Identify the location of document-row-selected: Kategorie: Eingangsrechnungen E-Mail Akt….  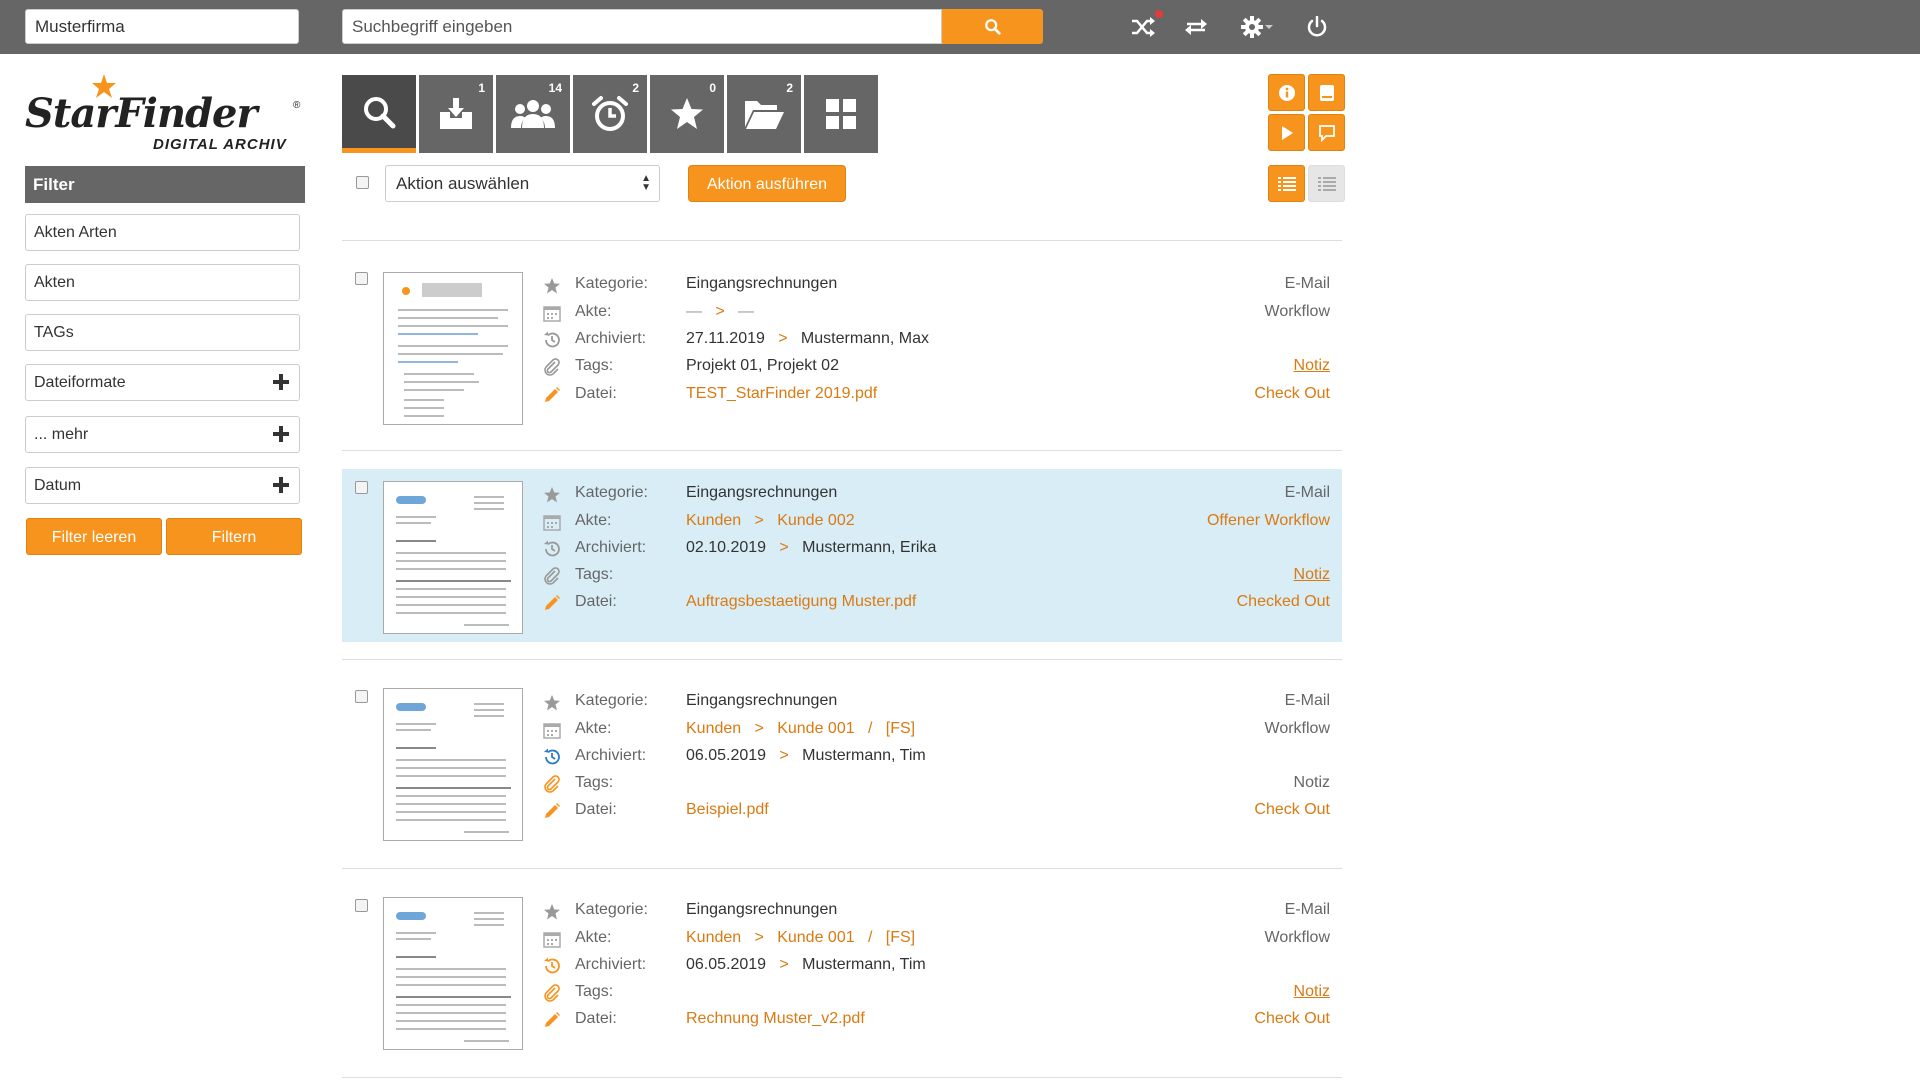
(842, 555).